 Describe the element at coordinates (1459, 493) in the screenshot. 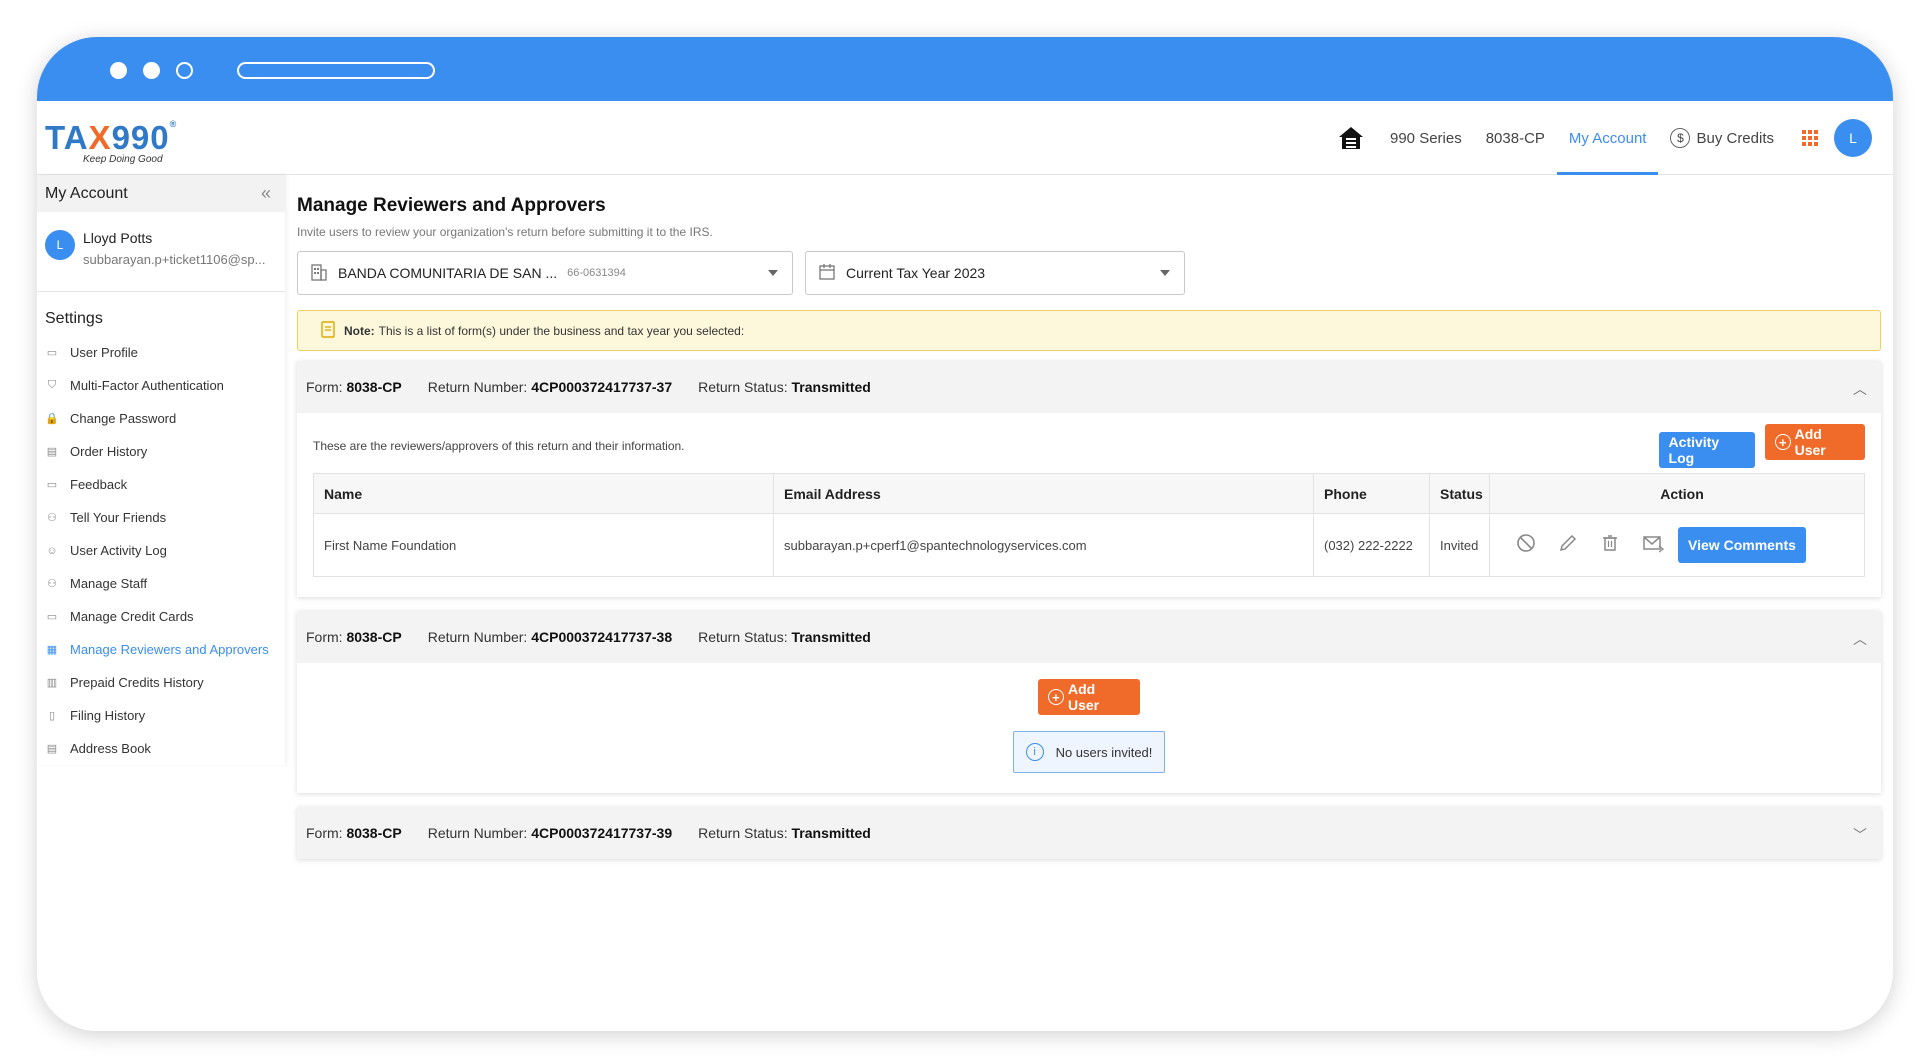

I see `col-status: Status` at that location.